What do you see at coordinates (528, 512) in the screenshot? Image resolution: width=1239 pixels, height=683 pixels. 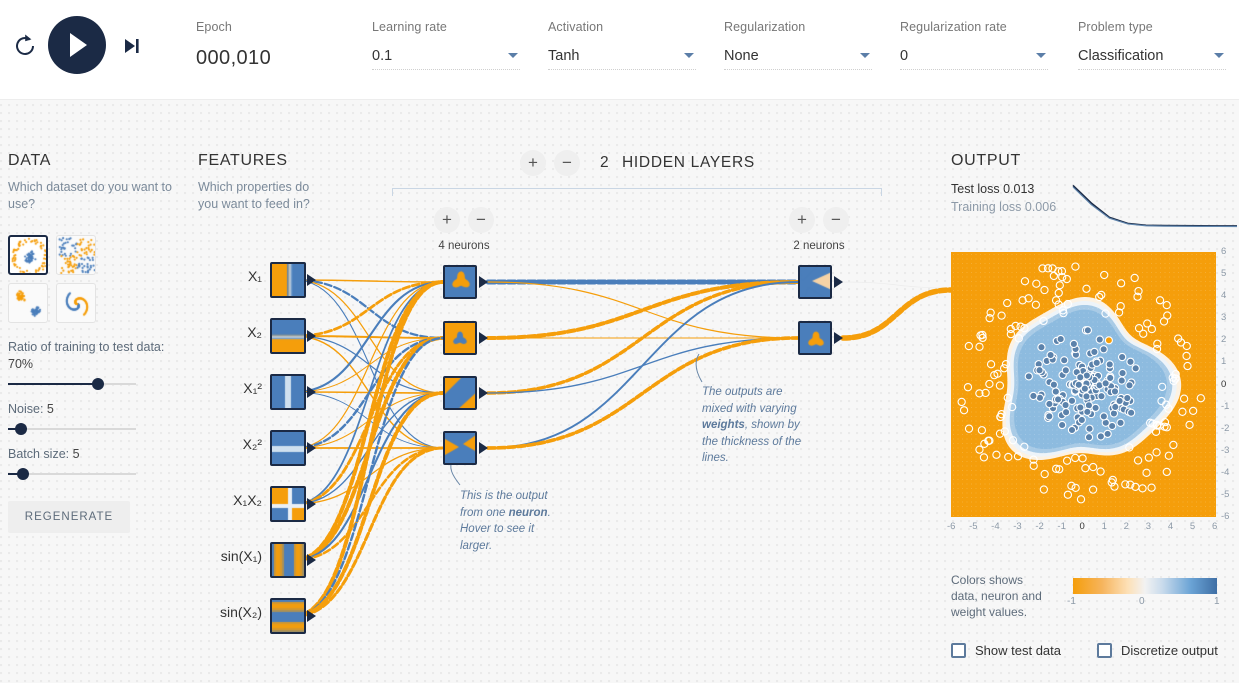 I see `callout-neuron-b: neuron` at bounding box center [528, 512].